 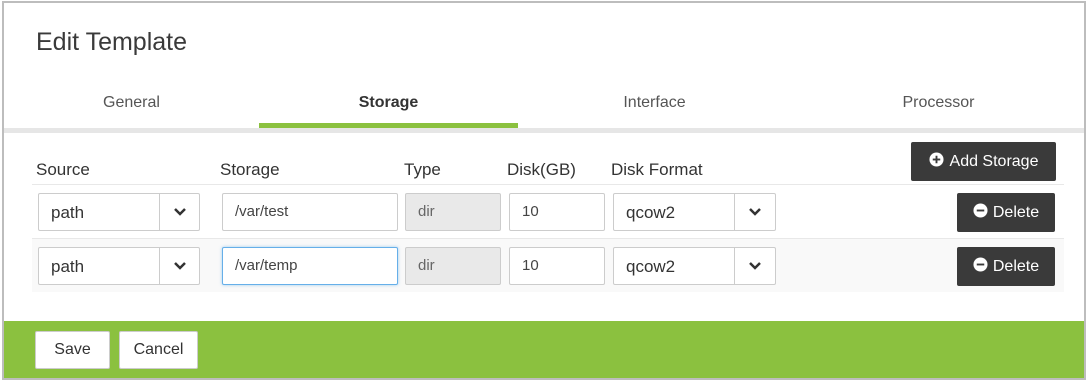 I want to click on add-storage-button: Add Storage, so click(x=983, y=161).